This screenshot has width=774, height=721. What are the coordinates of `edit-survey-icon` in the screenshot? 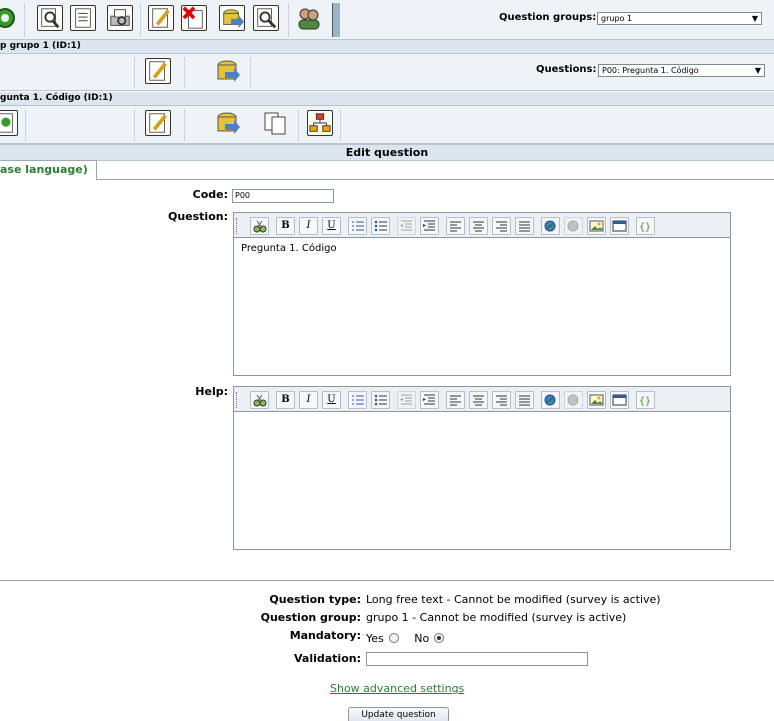 It's located at (161, 18).